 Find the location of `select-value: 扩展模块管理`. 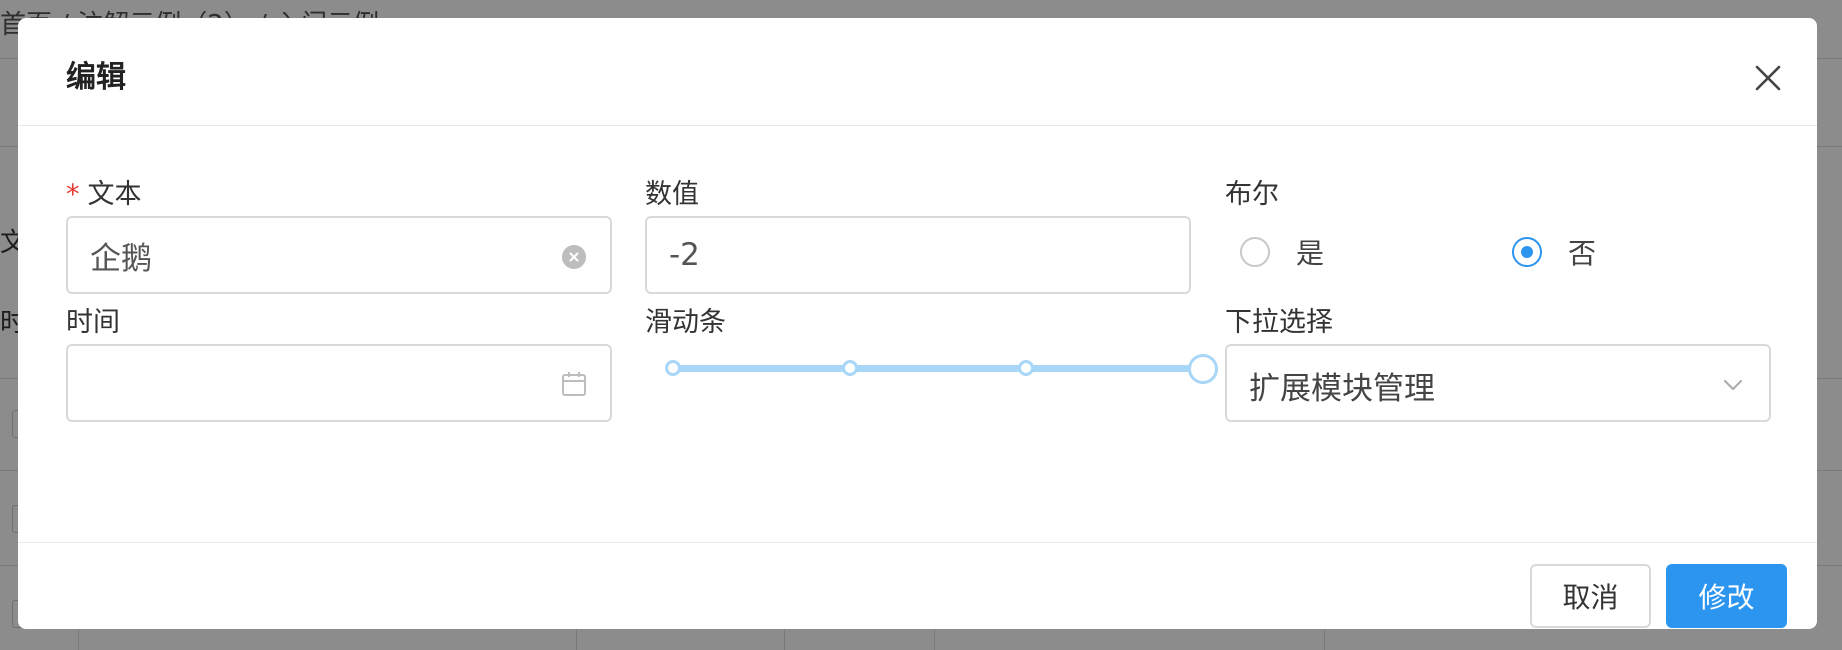

select-value: 扩展模块管理 is located at coordinates (1342, 389).